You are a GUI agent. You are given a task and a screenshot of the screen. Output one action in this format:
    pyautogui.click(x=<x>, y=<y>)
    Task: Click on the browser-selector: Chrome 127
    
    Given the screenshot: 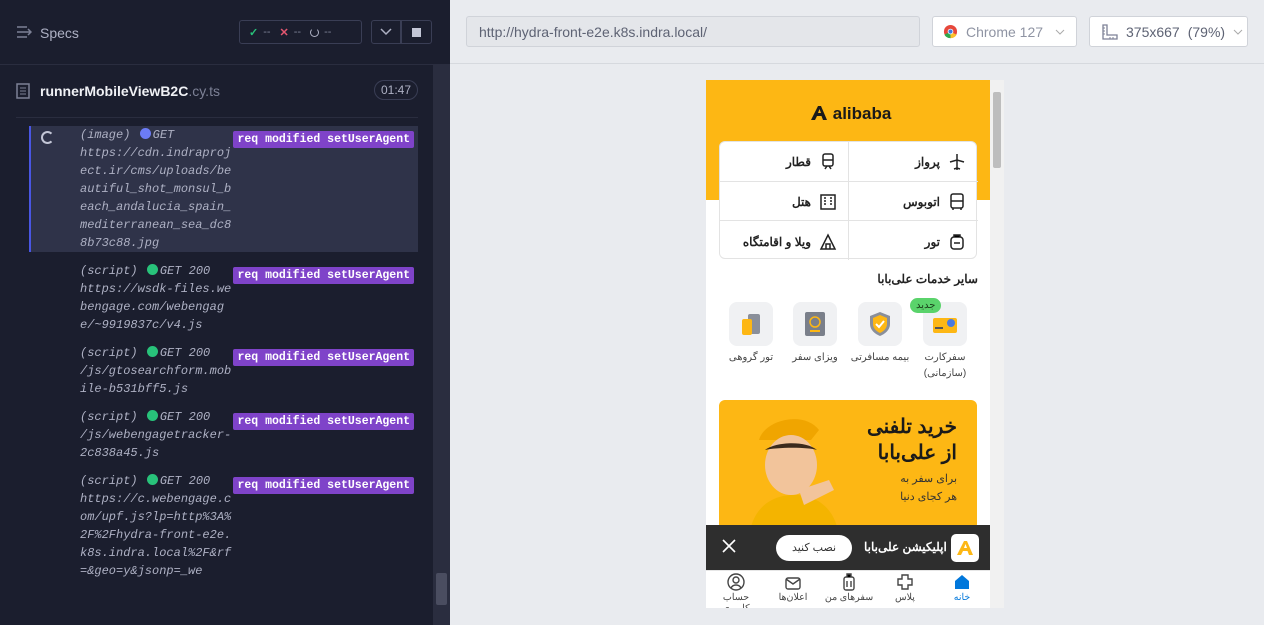 What is the action you would take?
    pyautogui.click(x=1004, y=31)
    